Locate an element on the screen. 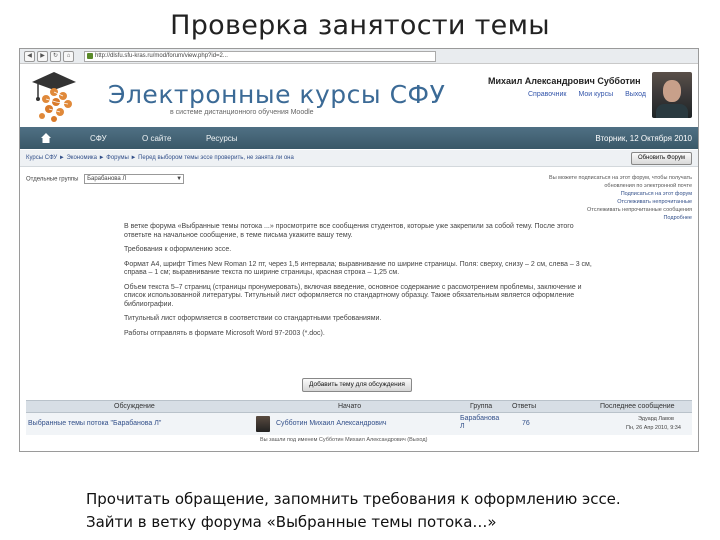 The height and width of the screenshot is (540, 720). last-post-user: Эдуард Лавов is located at coordinates (656, 419).